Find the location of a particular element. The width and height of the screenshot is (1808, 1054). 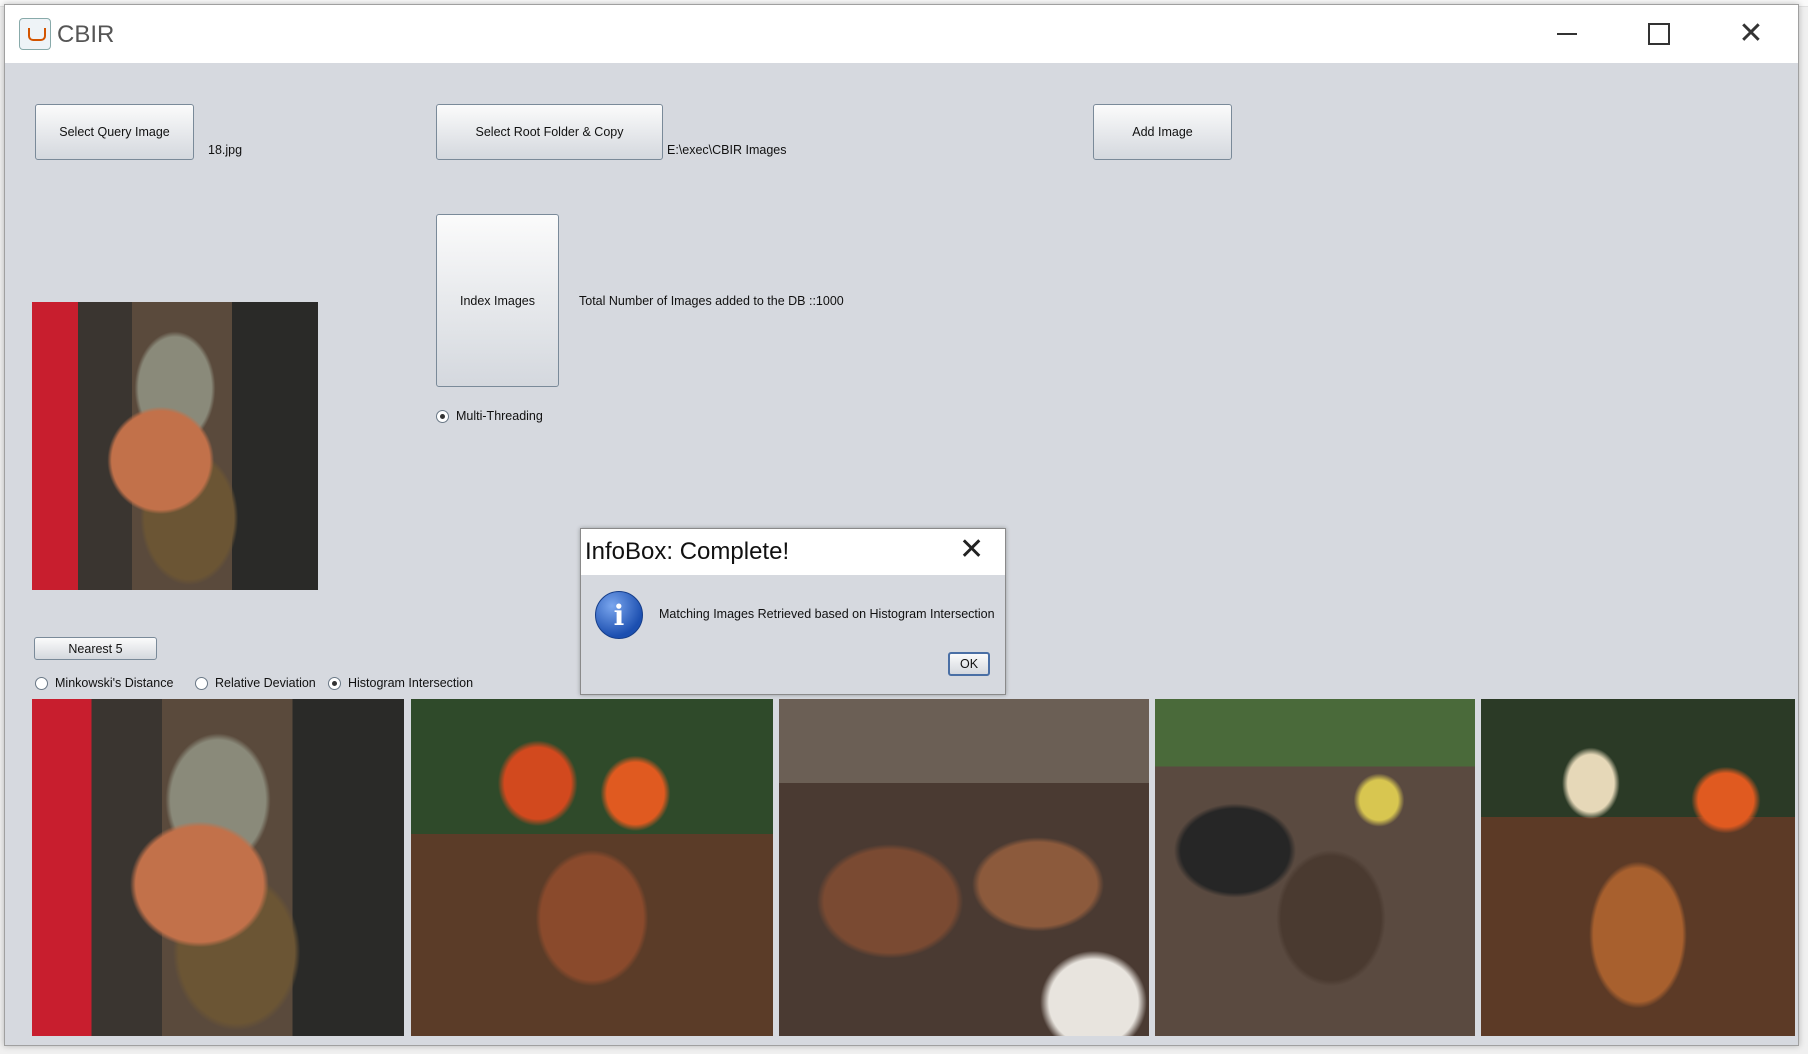

dialog-close-icon: ✕ is located at coordinates (971, 550).